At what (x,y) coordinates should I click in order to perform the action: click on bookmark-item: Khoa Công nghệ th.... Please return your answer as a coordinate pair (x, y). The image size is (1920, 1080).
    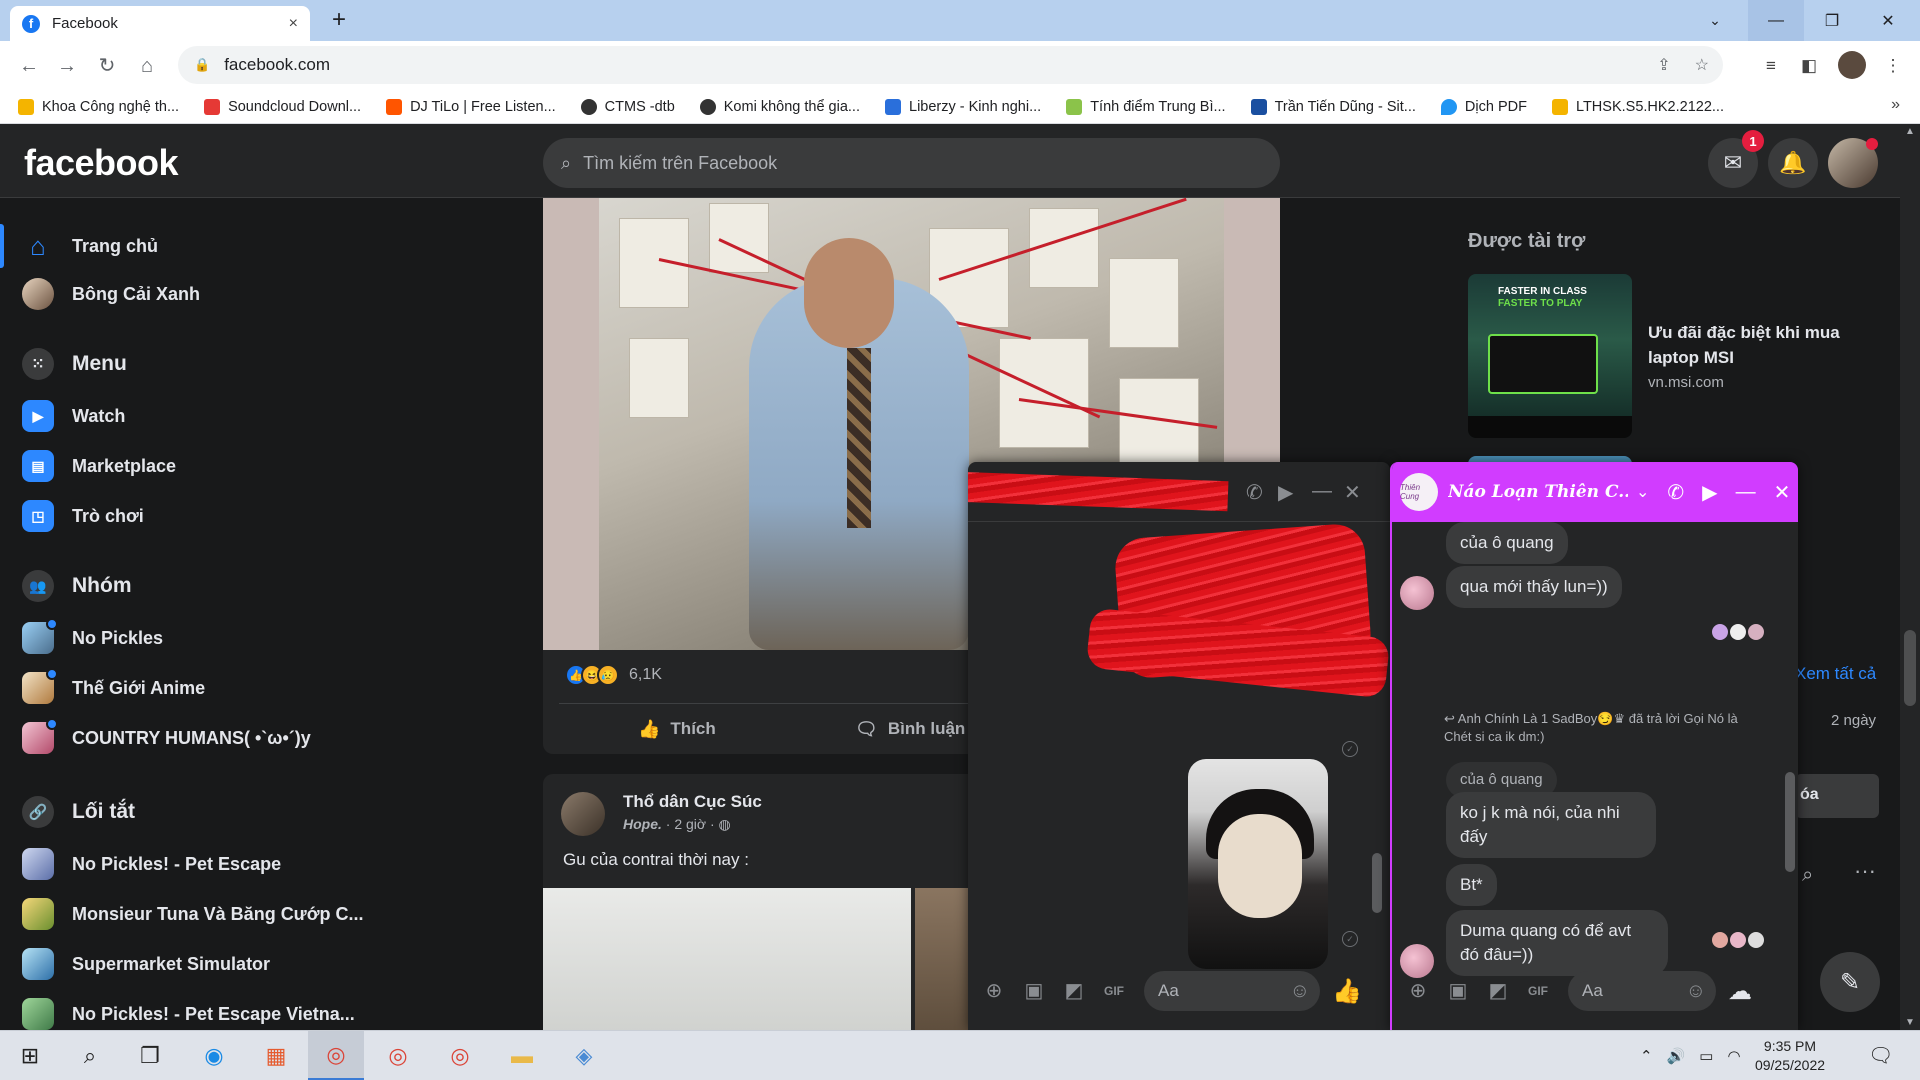
    Looking at the image, I should click on (98, 106).